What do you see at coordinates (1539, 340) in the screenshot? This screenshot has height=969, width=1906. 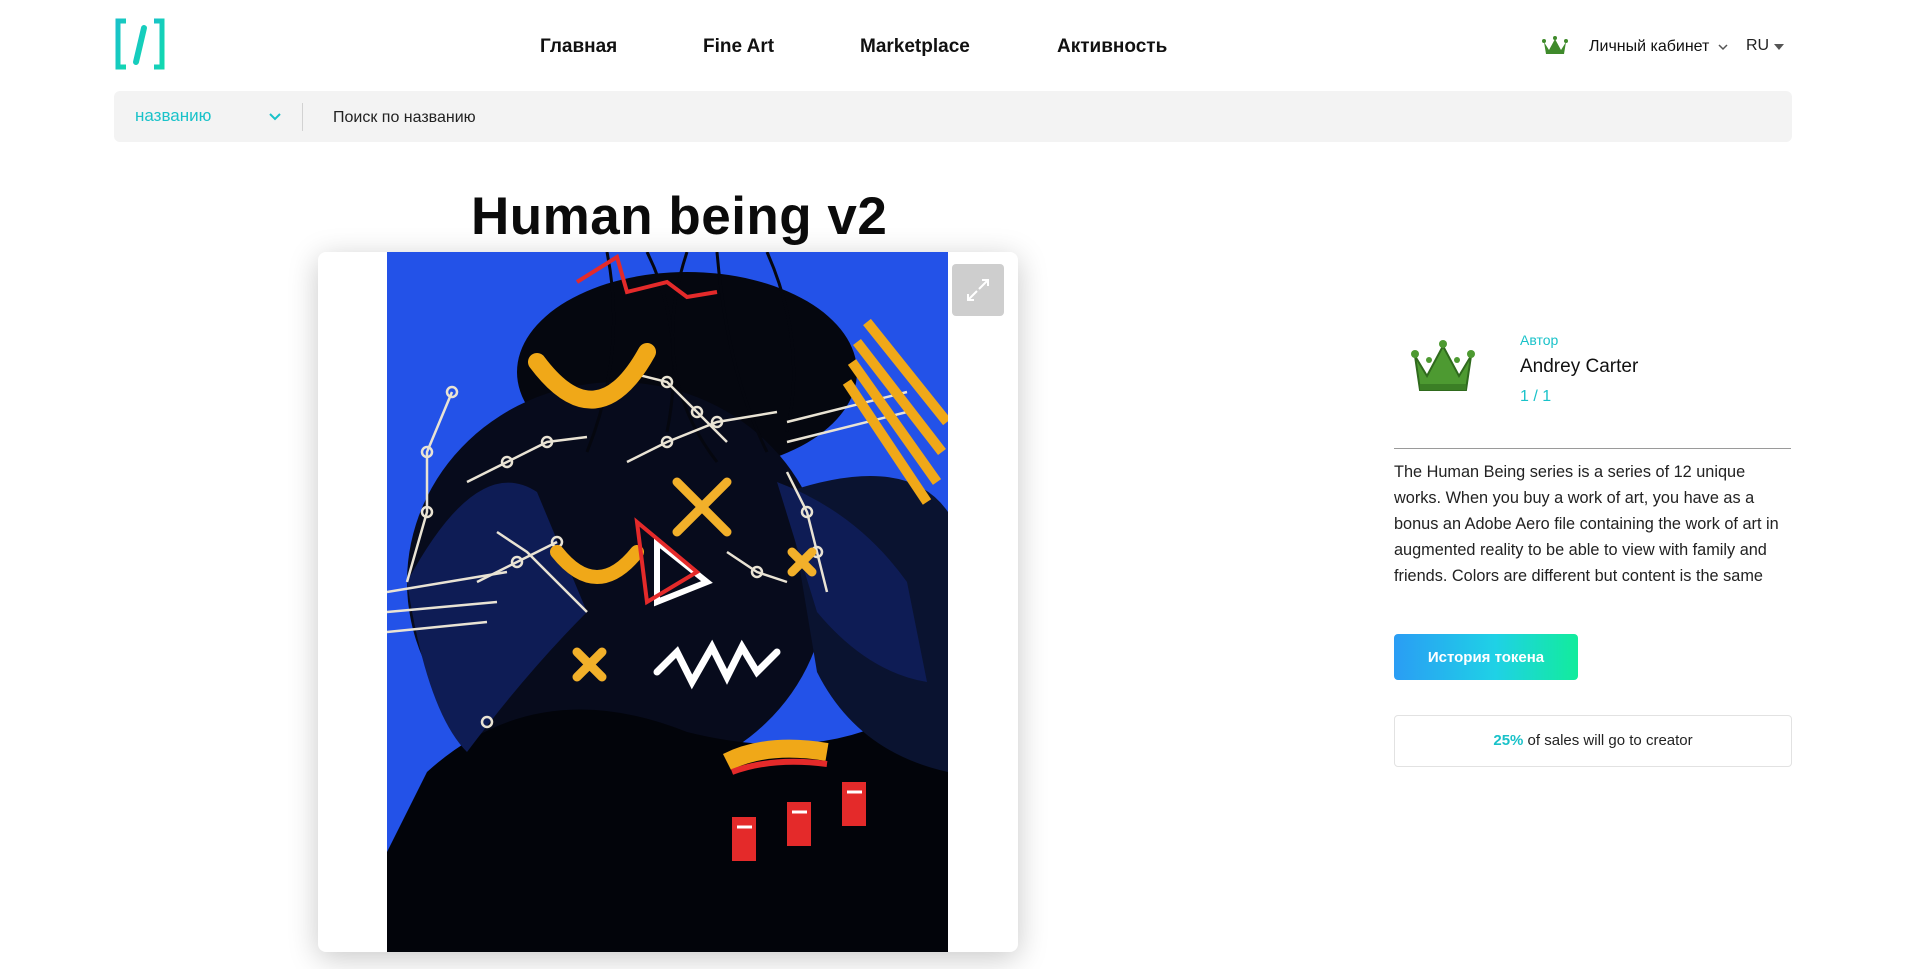 I see `author-label: Автор` at bounding box center [1539, 340].